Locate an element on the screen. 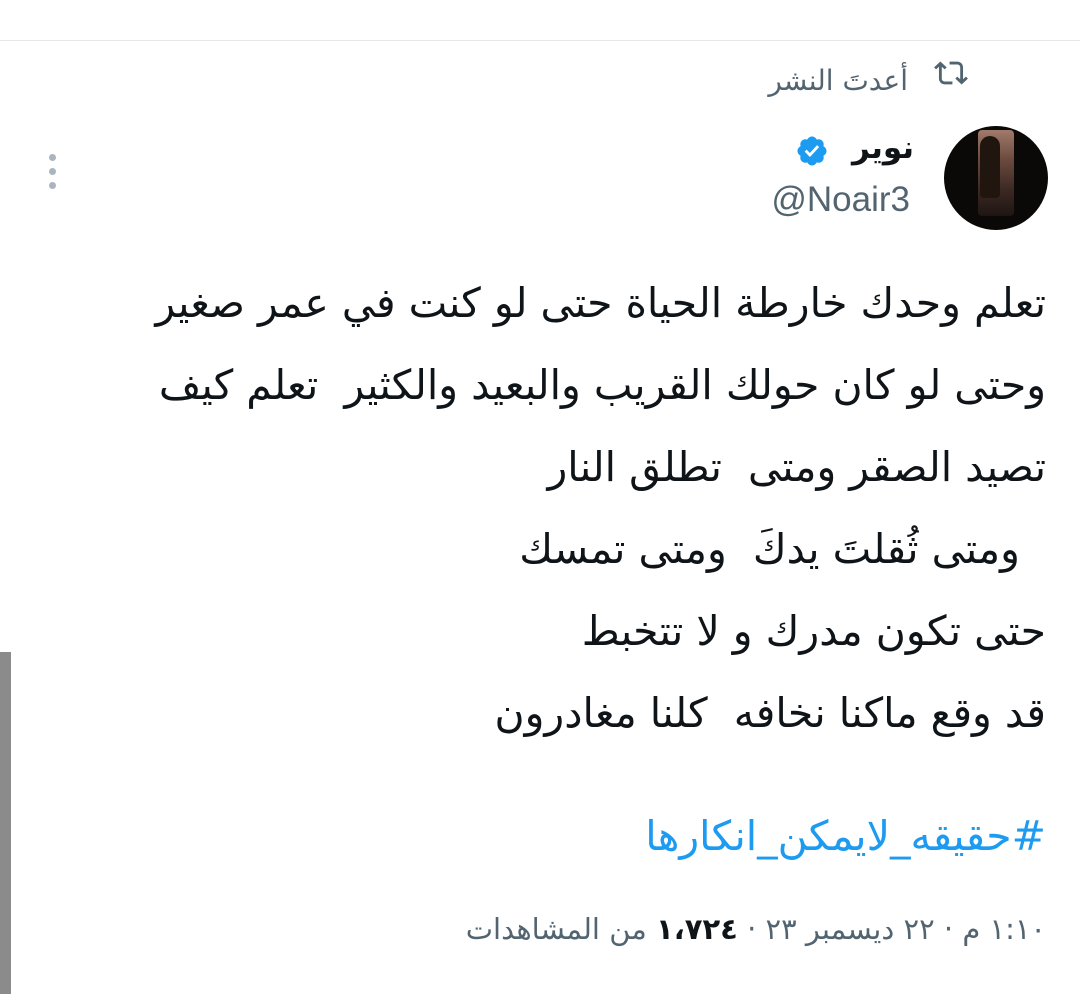  tweet-time: ١:١٠ م is located at coordinates (1004, 929).